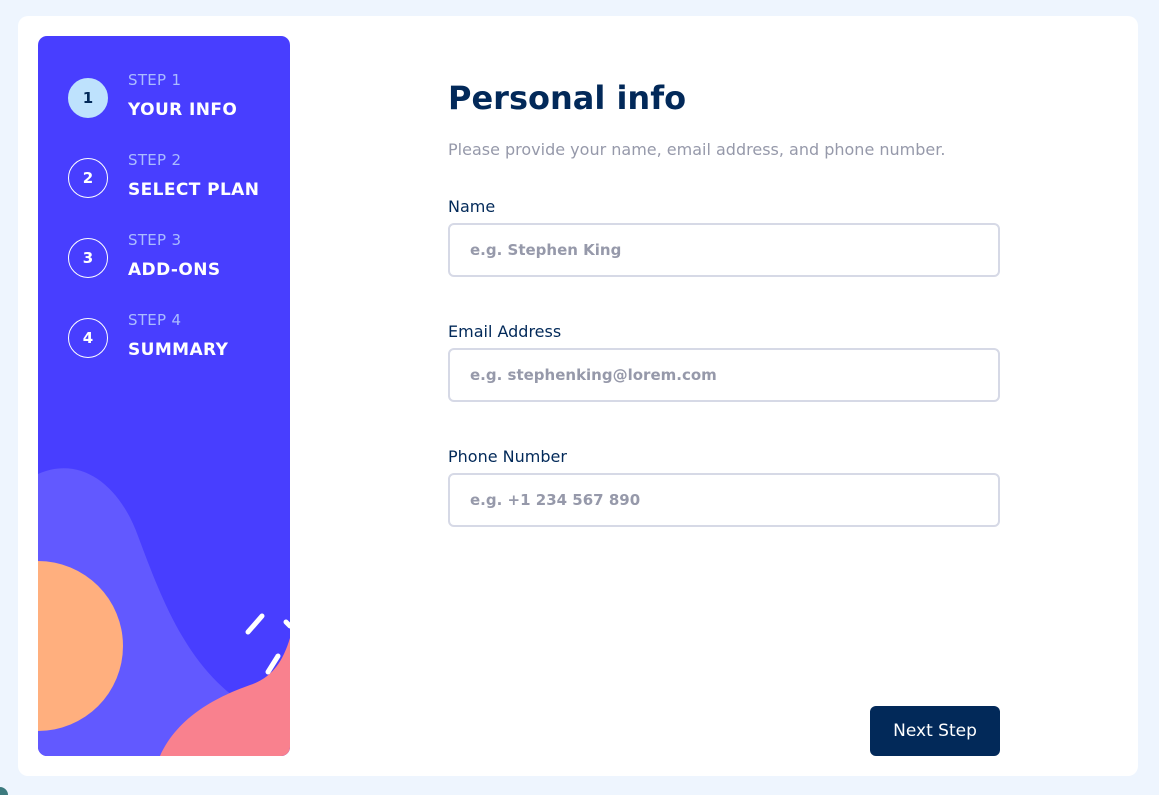  I want to click on step-label: STEP 3, so click(155, 240).